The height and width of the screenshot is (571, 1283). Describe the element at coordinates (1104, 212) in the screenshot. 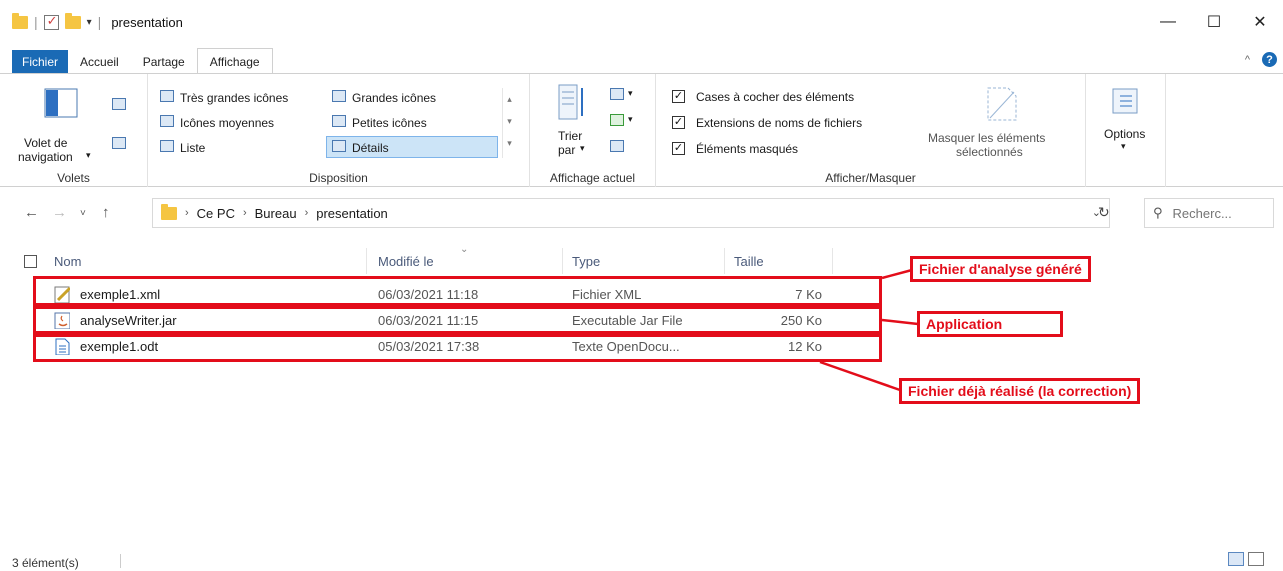

I see `refresh-icon: ↻` at that location.